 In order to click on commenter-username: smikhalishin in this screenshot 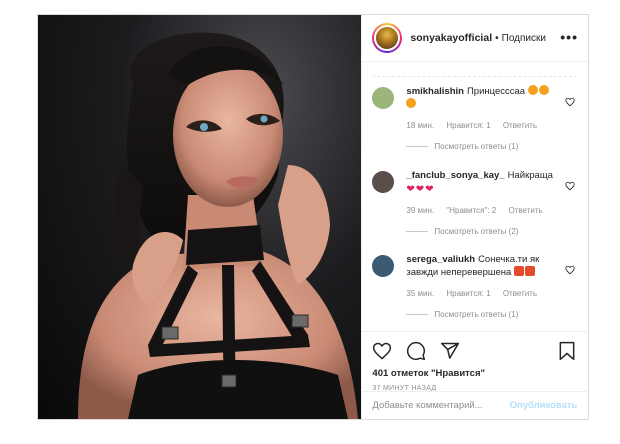, I will do `click(435, 91)`.